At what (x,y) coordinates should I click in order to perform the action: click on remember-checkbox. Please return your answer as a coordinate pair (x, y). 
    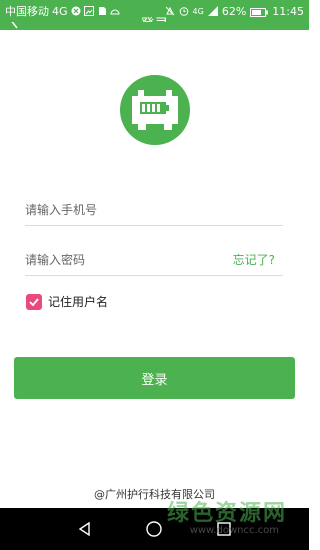
    Looking at the image, I should click on (34, 301).